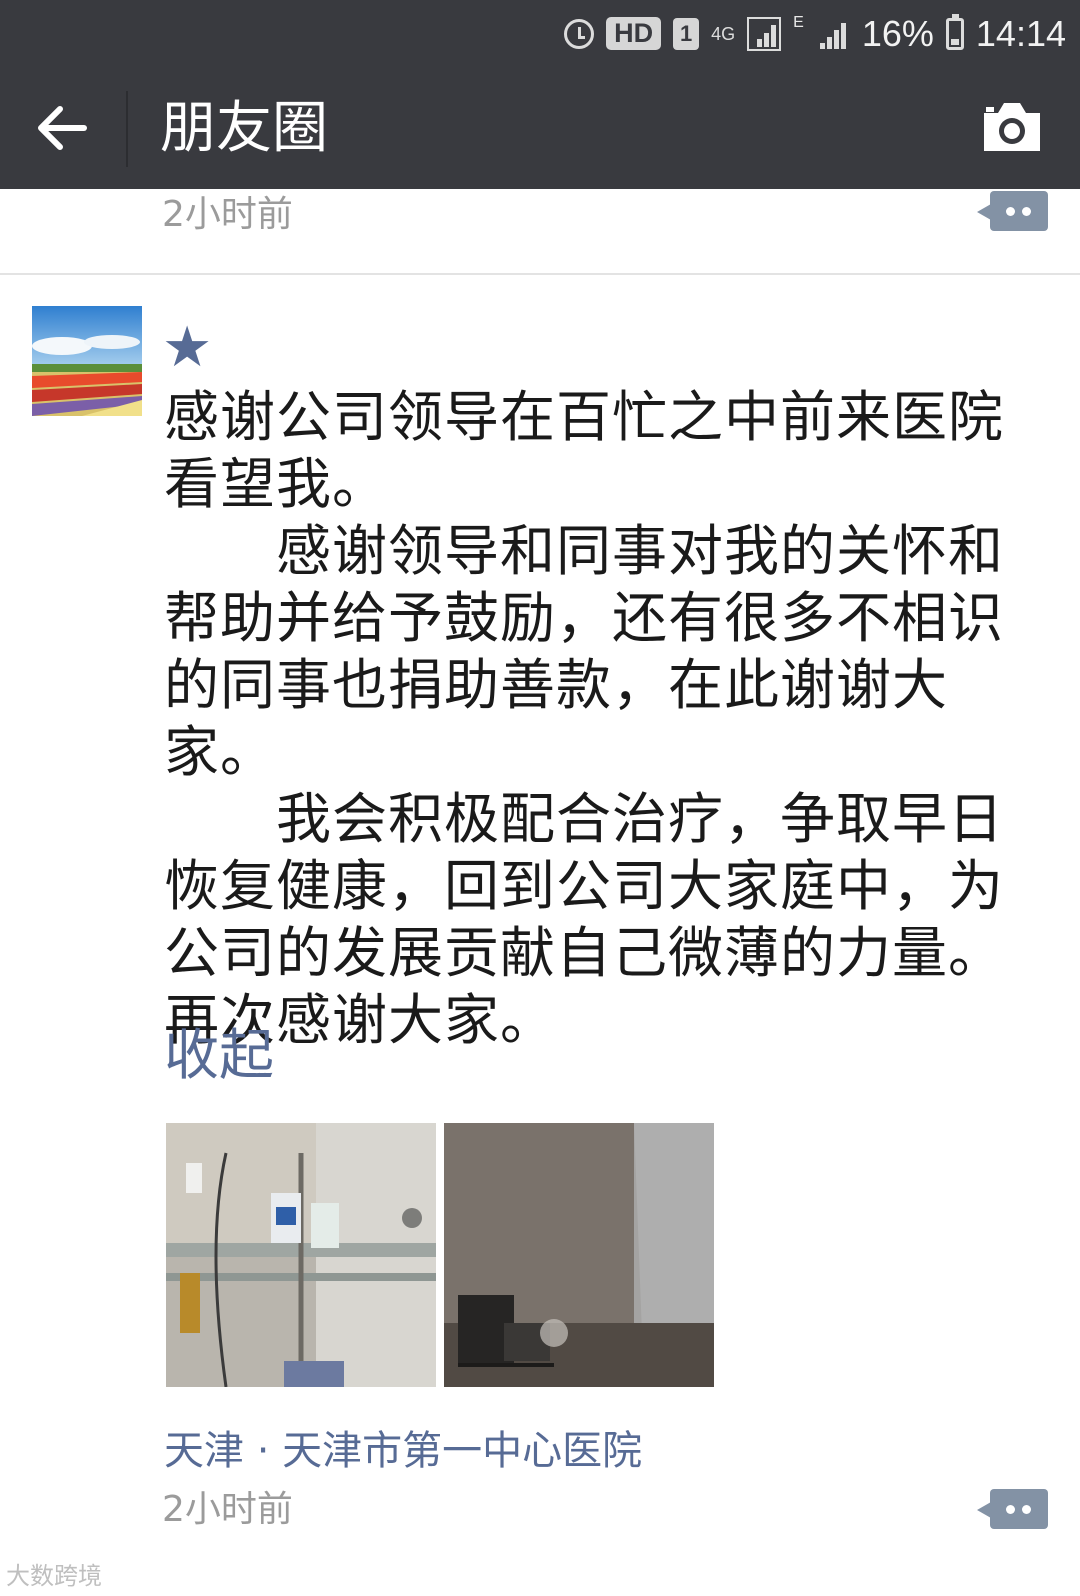  Describe the element at coordinates (579, 33) in the screenshot. I see `alarm-icon` at that location.